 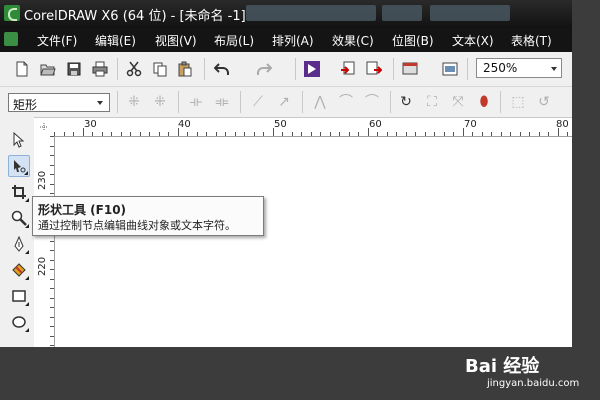 I want to click on zoom-tool, so click(x=19, y=218).